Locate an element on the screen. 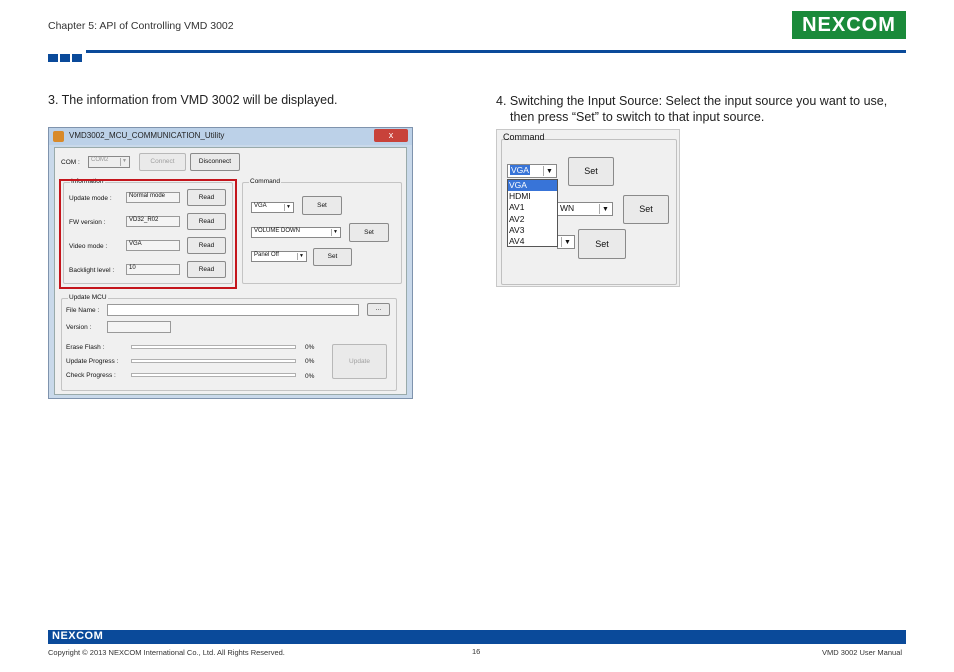 Image resolution: width=954 pixels, height=672 pixels. option-av2: AV2 is located at coordinates (532, 219).